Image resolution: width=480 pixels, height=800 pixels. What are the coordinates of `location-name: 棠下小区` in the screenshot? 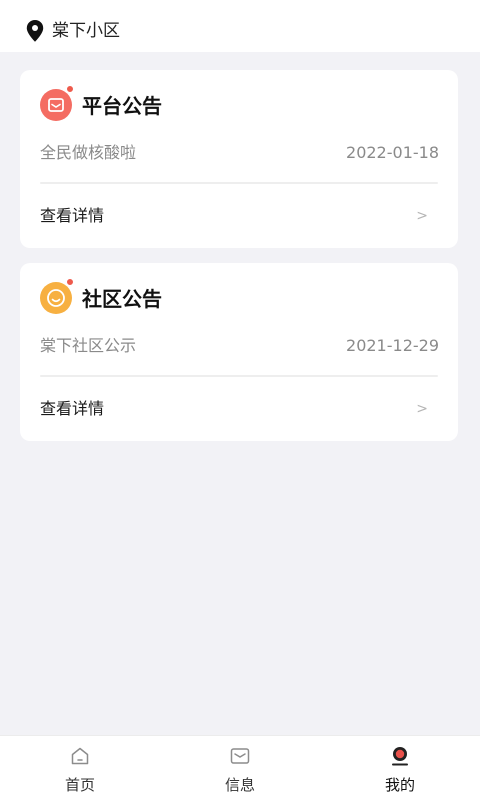 It's located at (86, 31).